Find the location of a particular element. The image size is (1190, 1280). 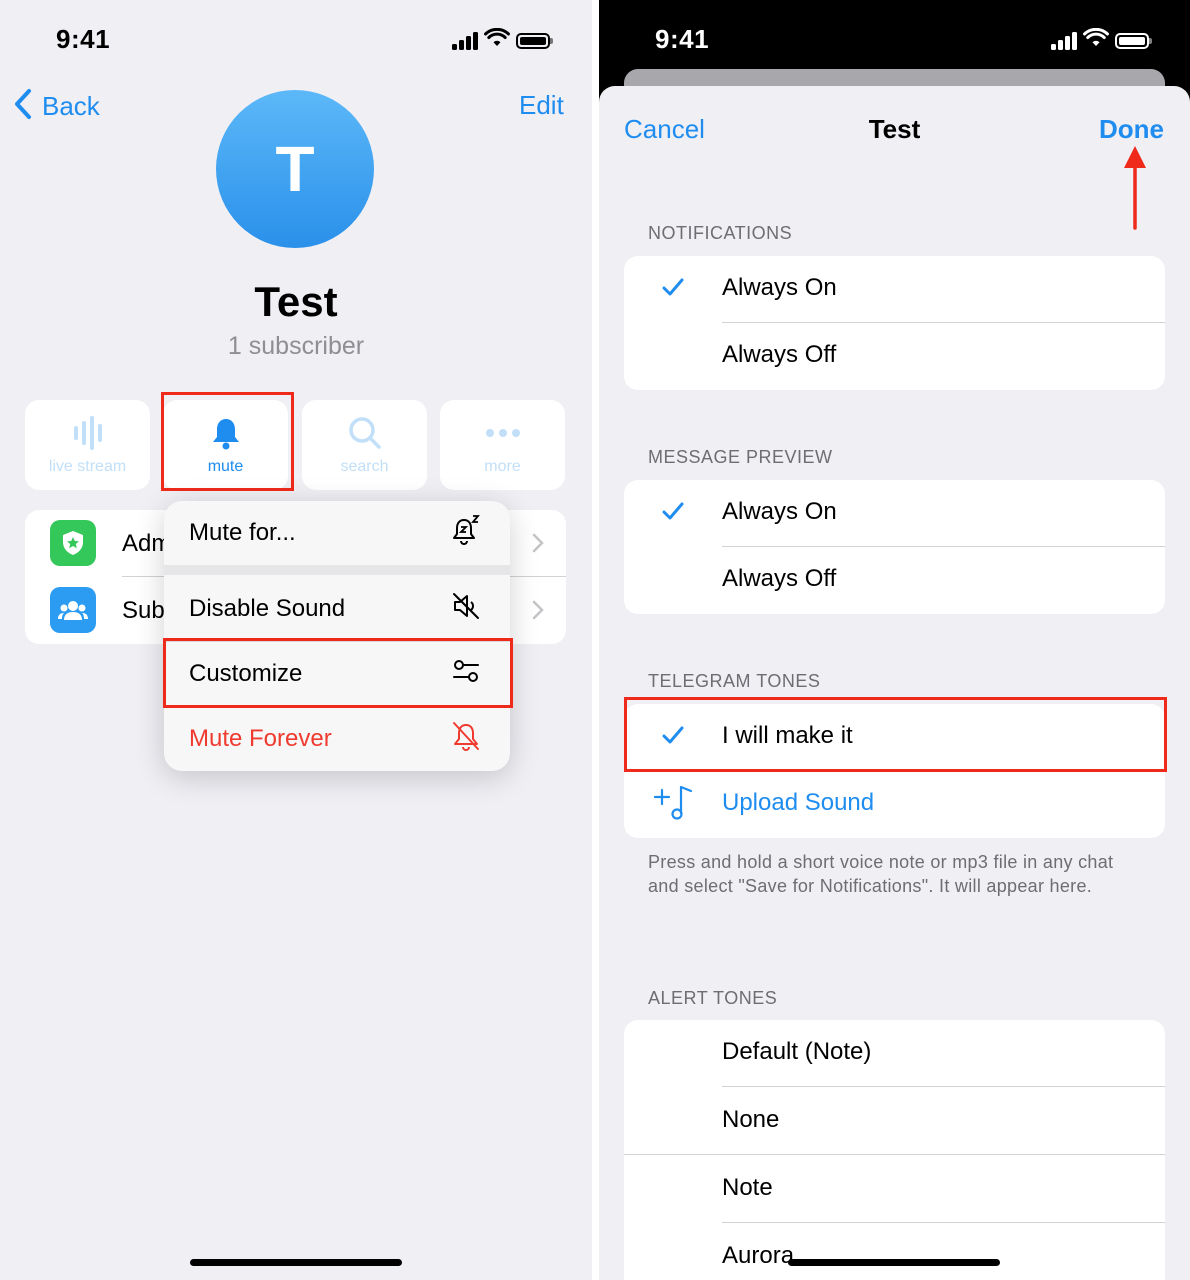

notifications-always-on-row: Always On is located at coordinates (894, 289).